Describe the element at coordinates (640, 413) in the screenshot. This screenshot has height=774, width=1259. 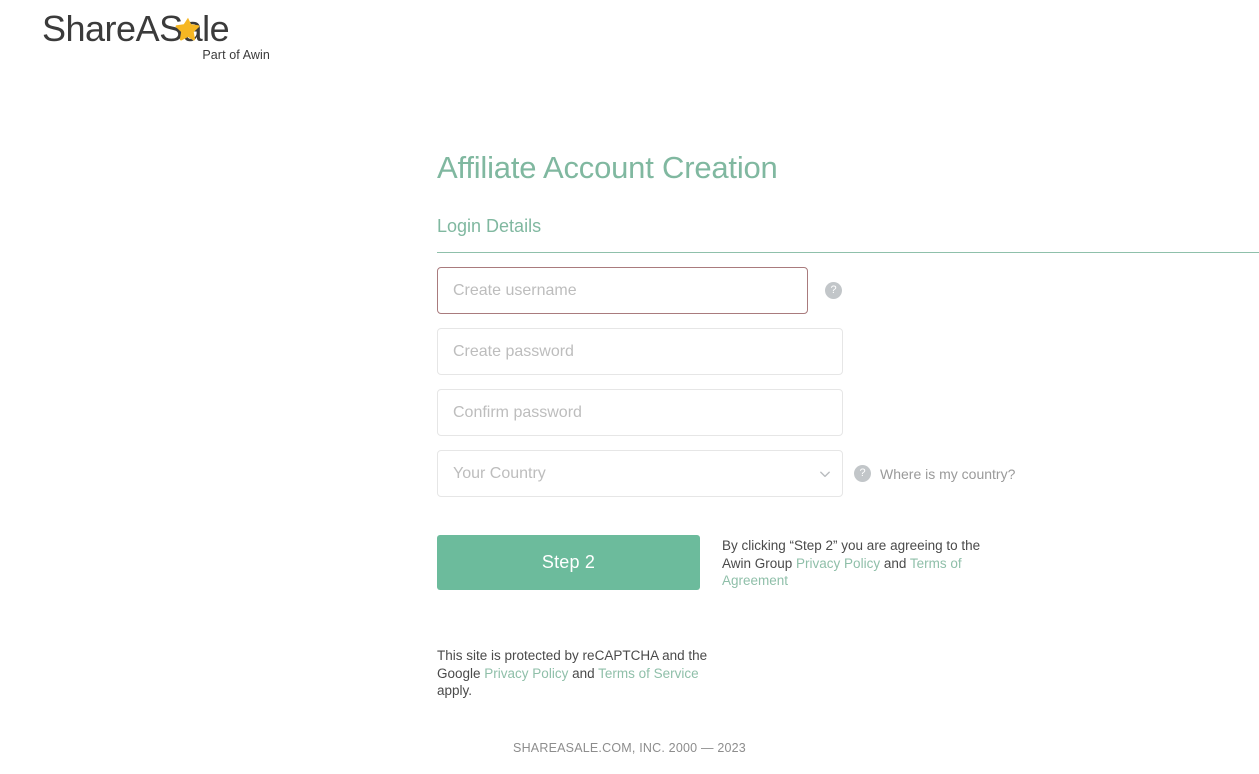
I see `confirm-password-input` at that location.